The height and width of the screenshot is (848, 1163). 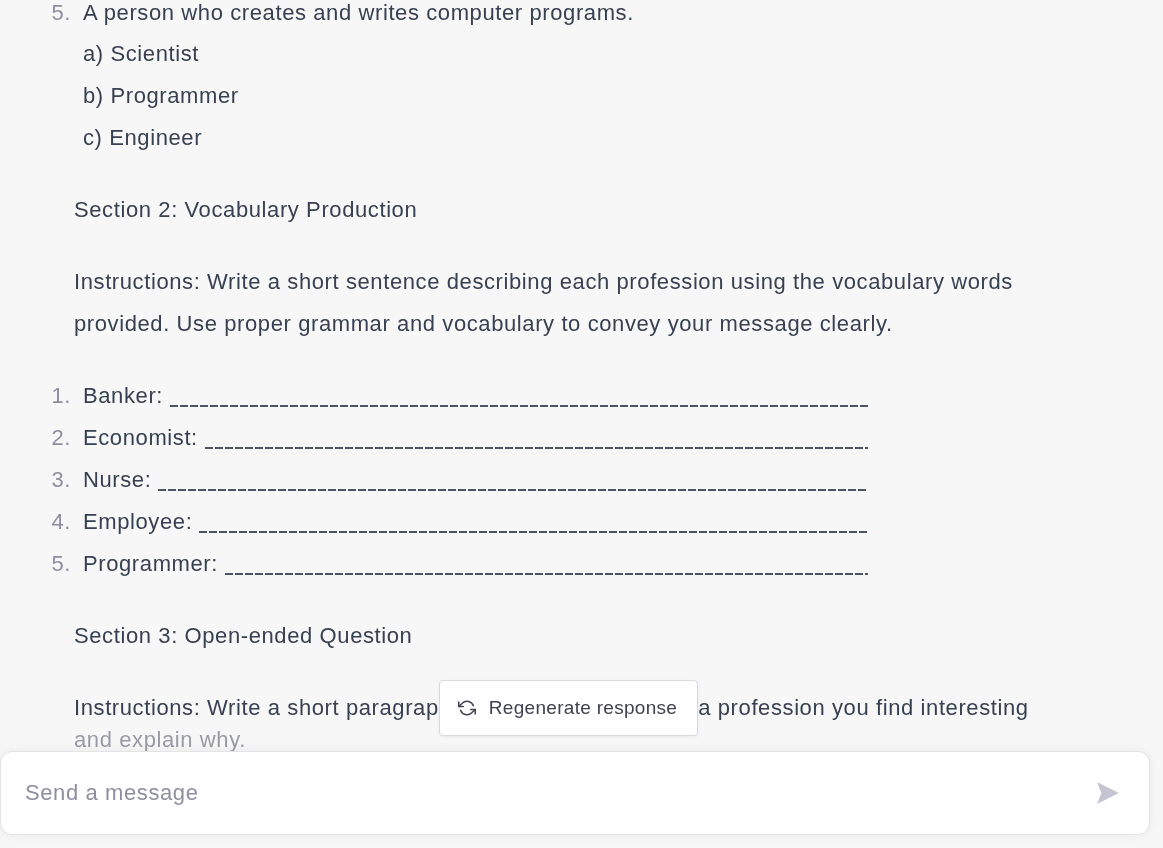 I want to click on refresh-icon, so click(x=466, y=708).